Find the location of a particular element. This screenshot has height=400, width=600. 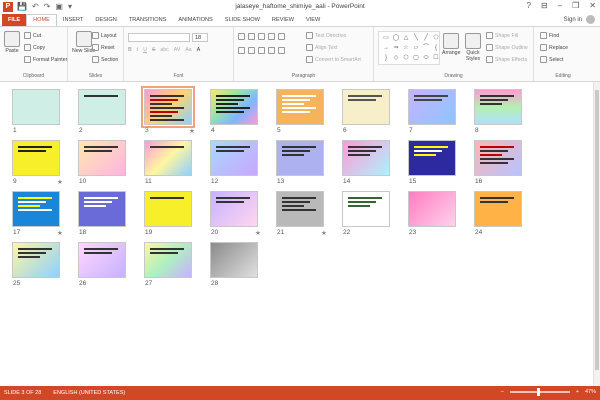

sign-in-area: Sign in is located at coordinates (579, 19).